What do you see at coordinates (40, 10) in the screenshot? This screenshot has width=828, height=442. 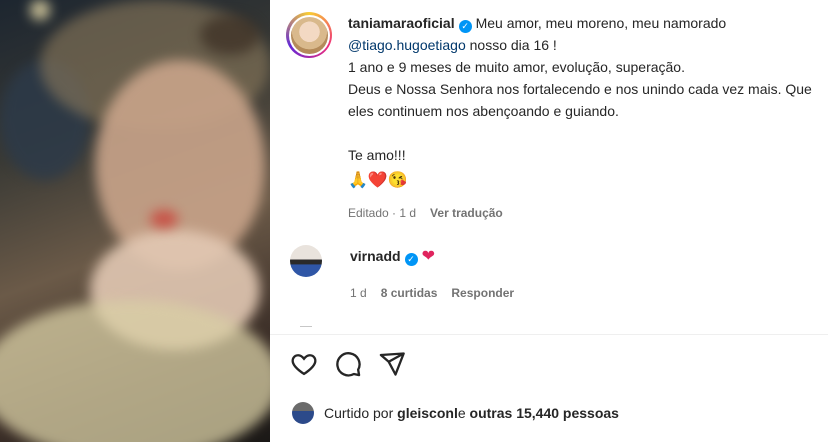 I see `media-light` at bounding box center [40, 10].